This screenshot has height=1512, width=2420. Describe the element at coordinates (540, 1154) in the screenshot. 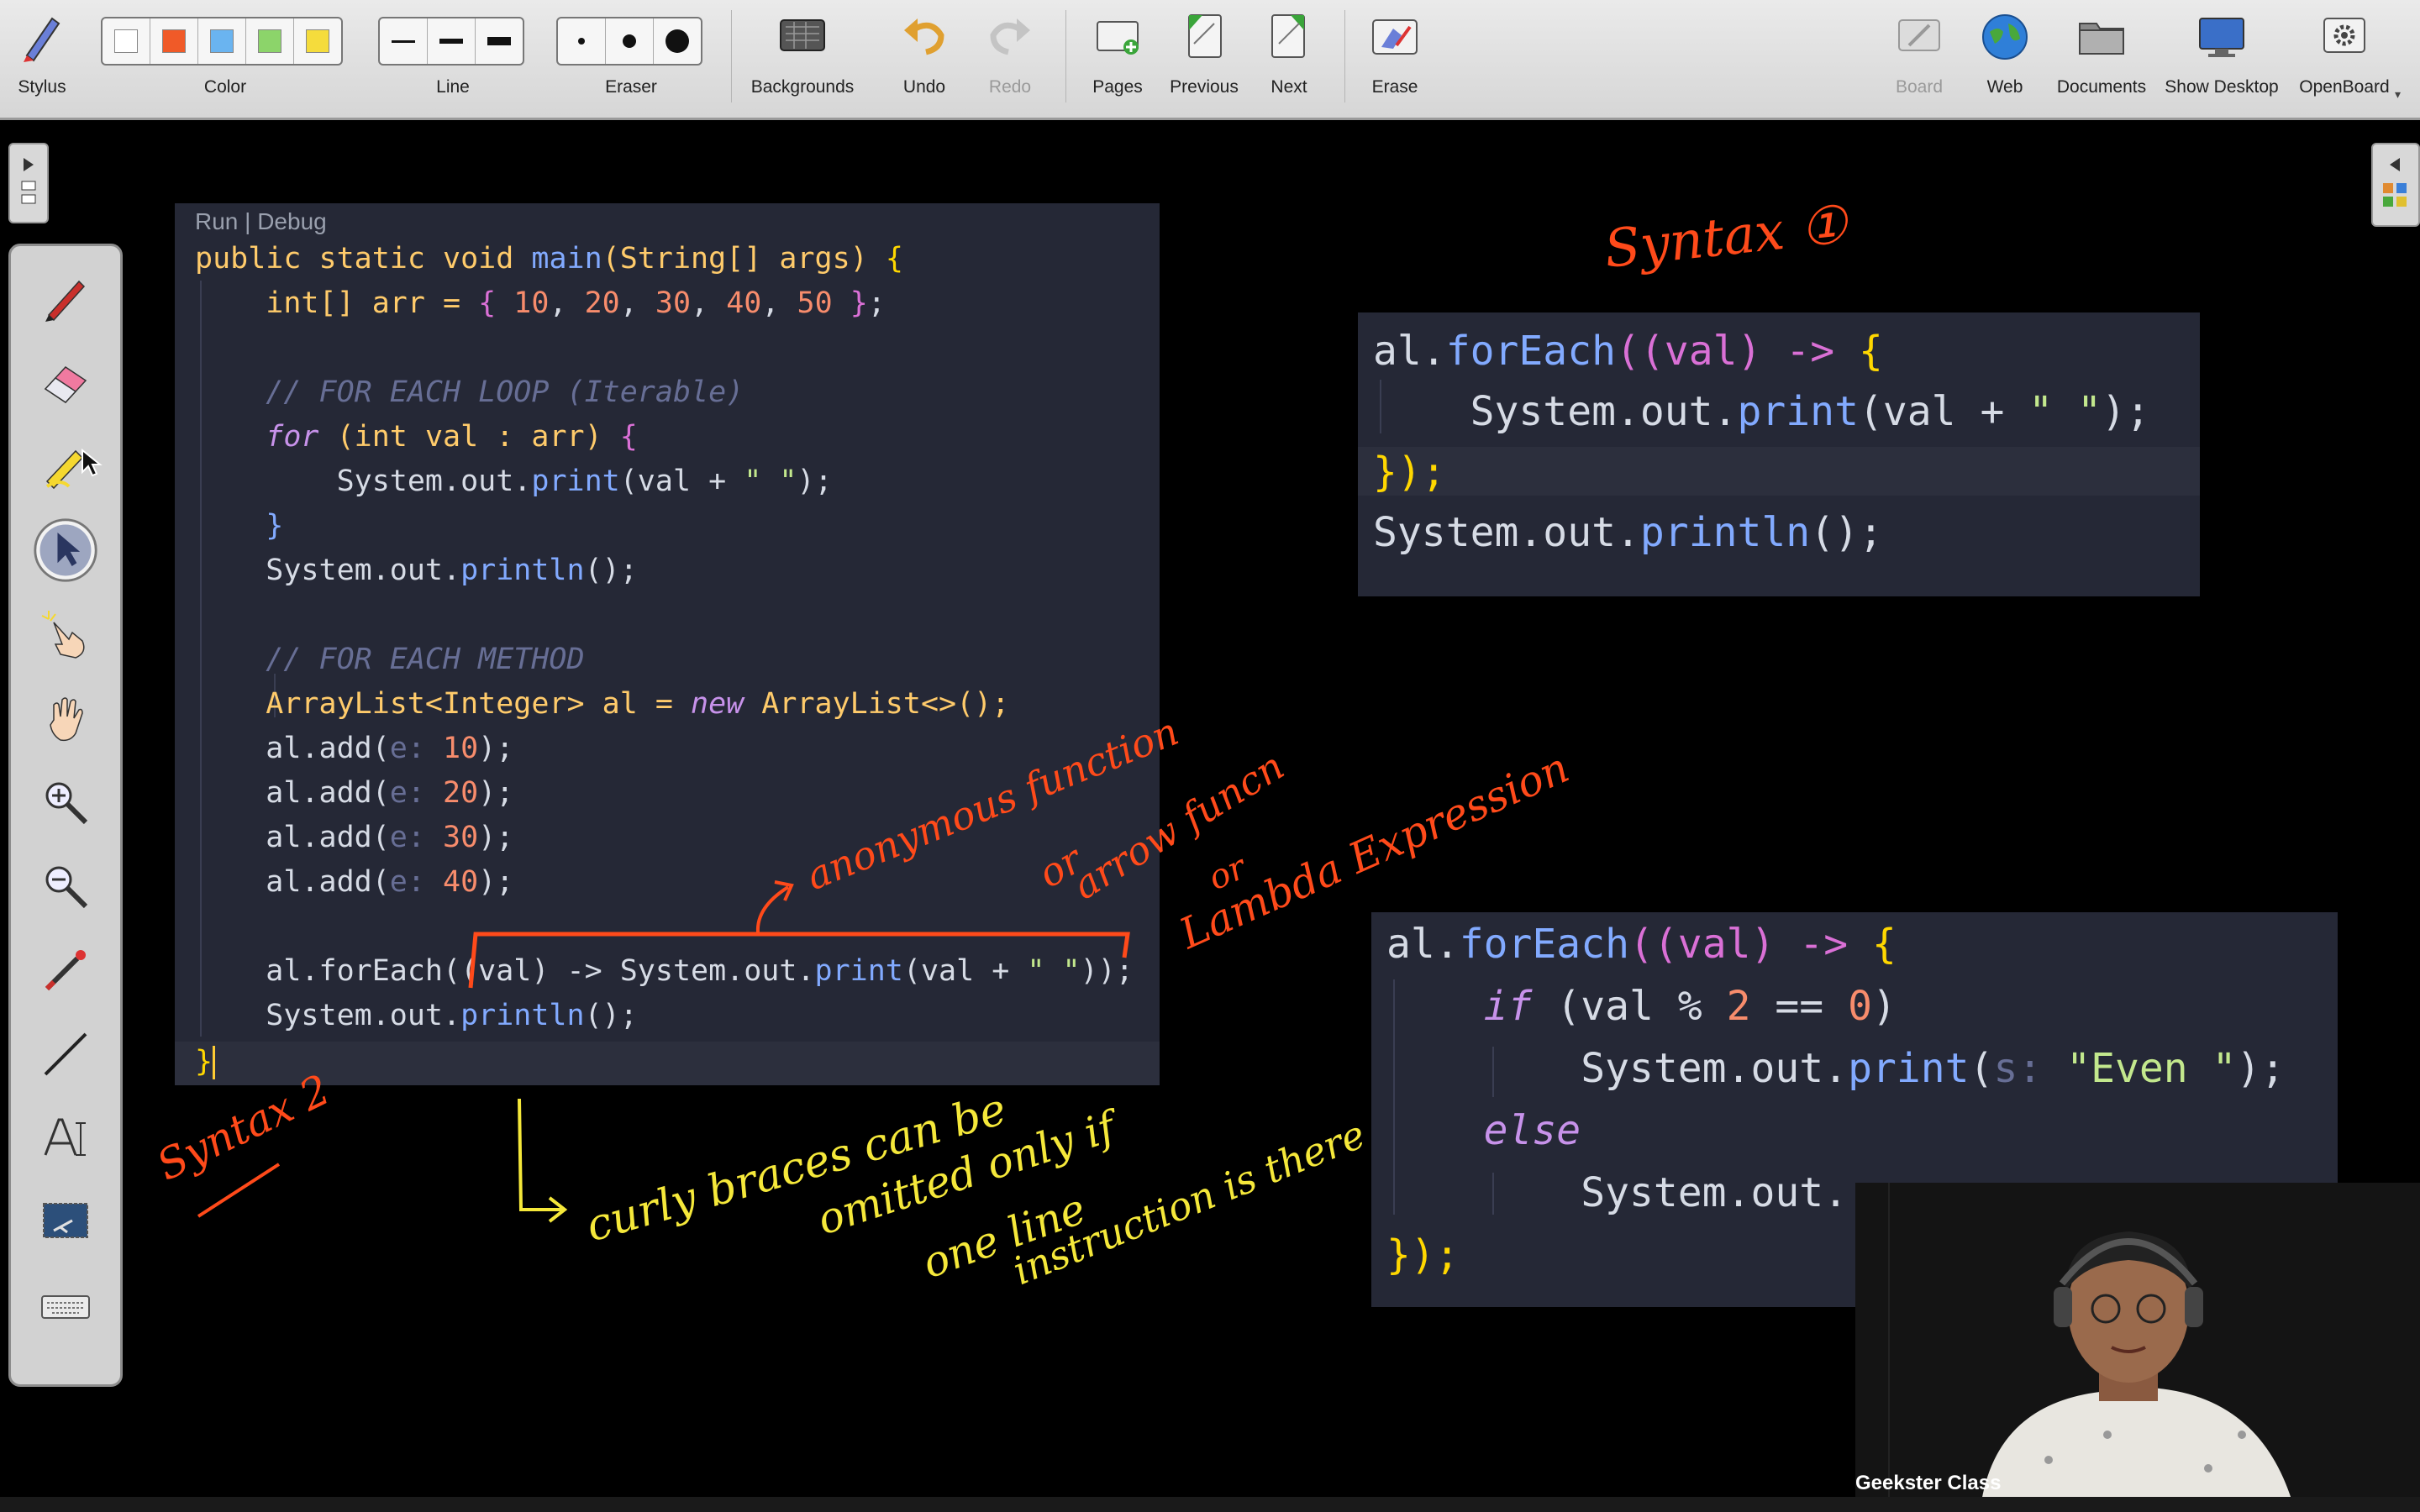

I see `note-arrow` at that location.